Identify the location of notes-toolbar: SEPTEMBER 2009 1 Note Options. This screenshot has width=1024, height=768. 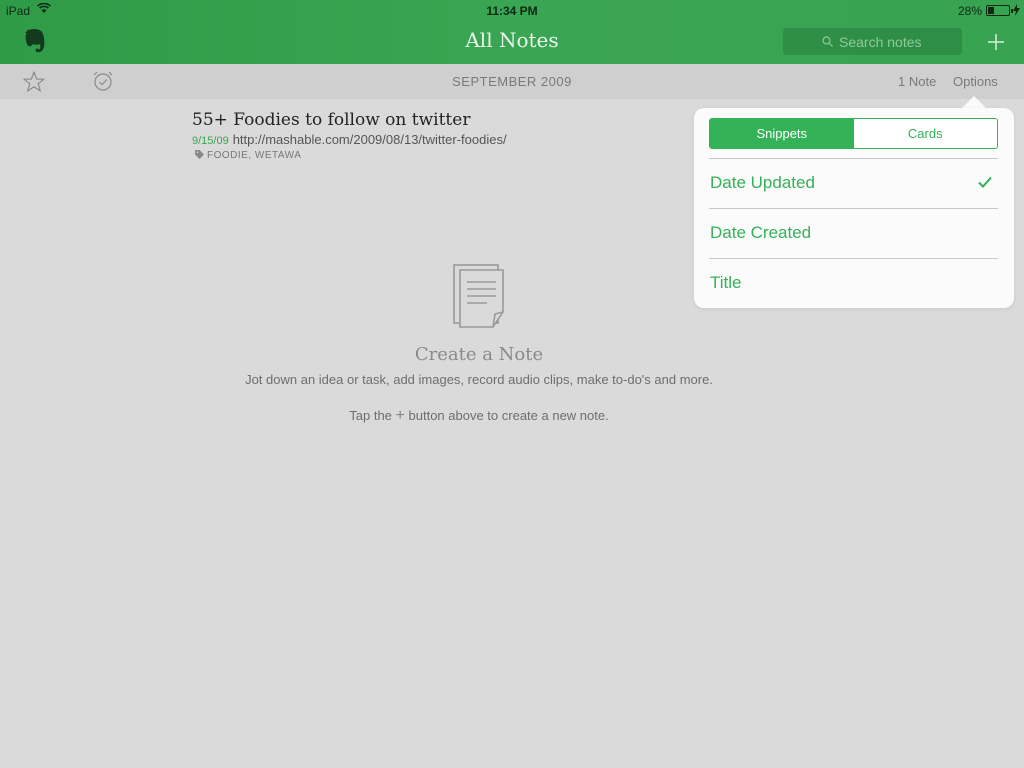
(512, 81).